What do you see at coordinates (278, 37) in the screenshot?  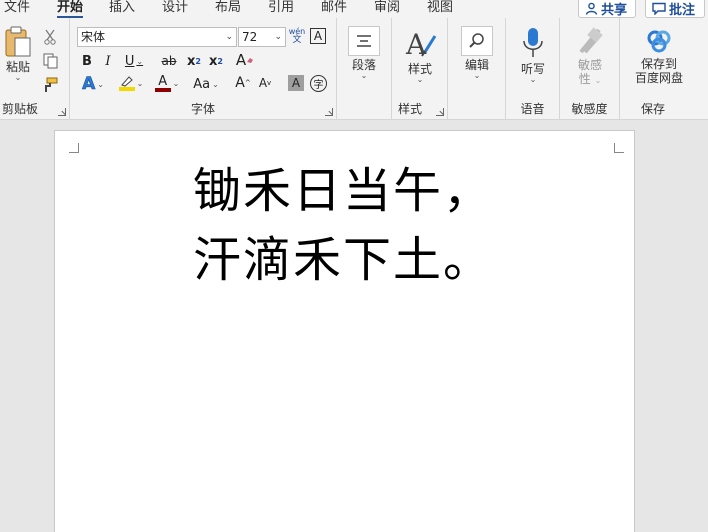 I see `font-size-dropdown-icon: ⌄` at bounding box center [278, 37].